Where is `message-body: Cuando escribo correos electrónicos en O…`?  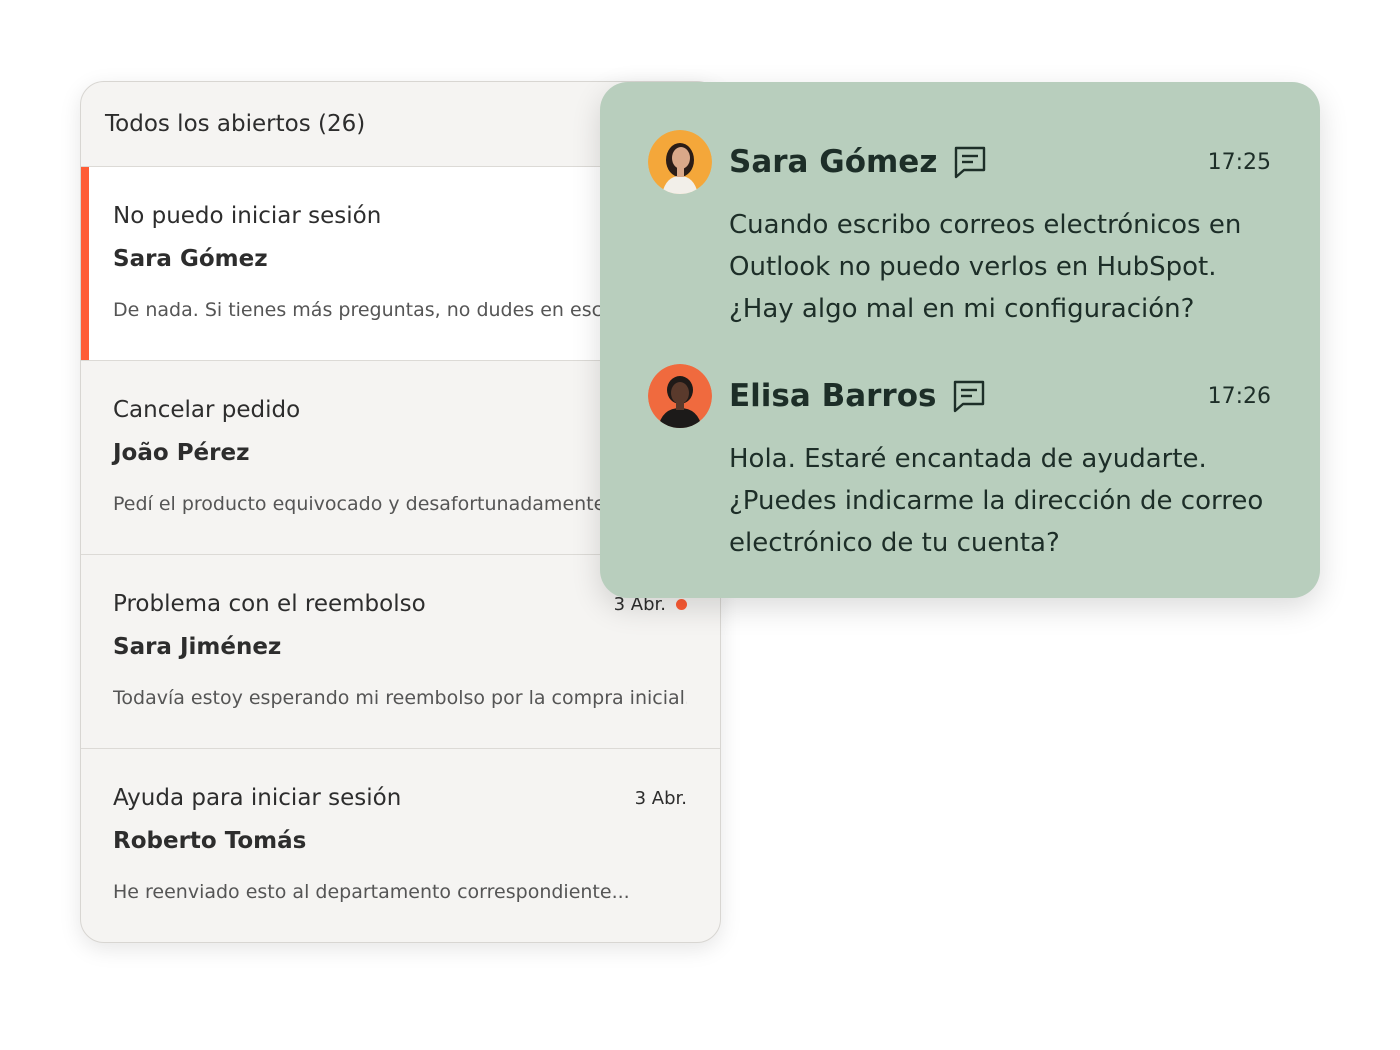
message-body: Cuando escribo correos electrónicos en O… is located at coordinates (1000, 267).